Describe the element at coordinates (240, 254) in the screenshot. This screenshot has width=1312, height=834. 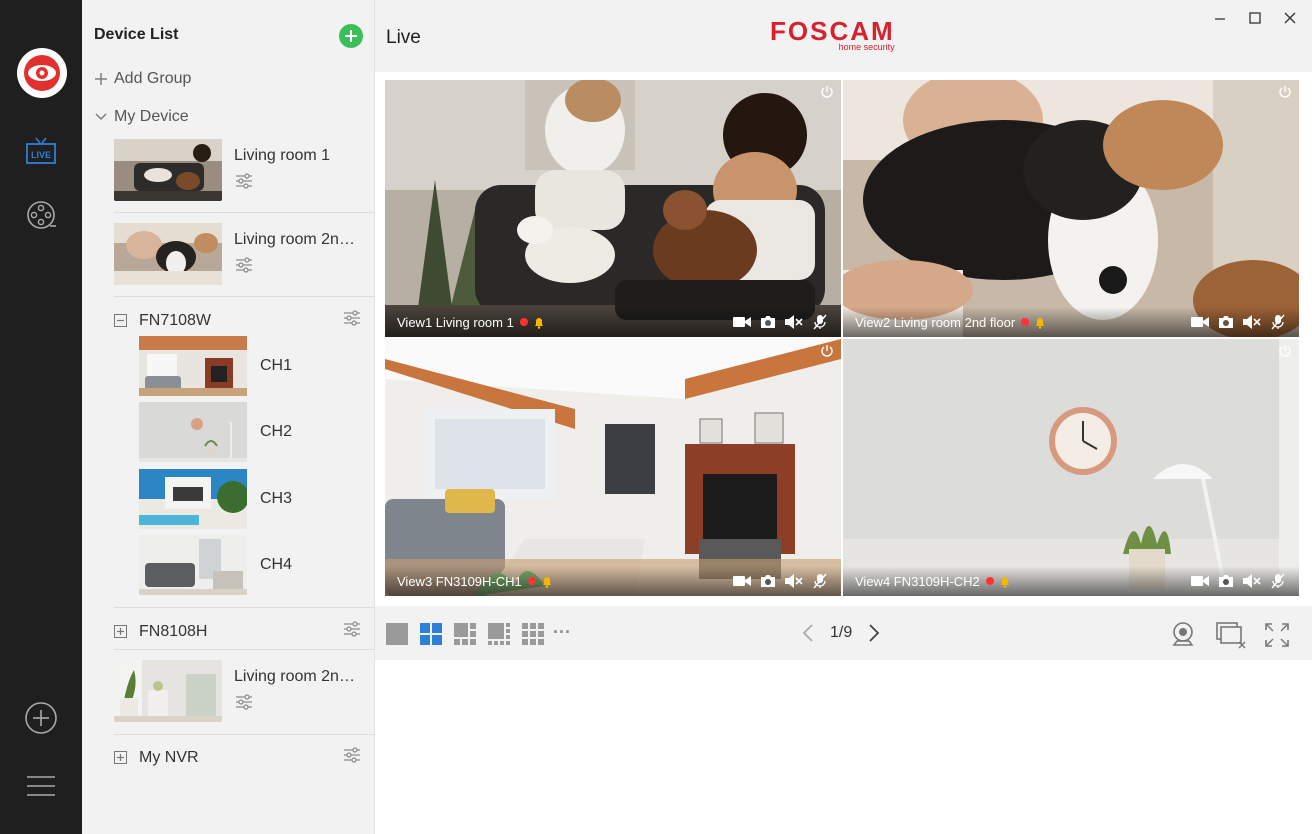
I see `device-item-living-room-2nd-floor: Living room 2nd floor` at that location.